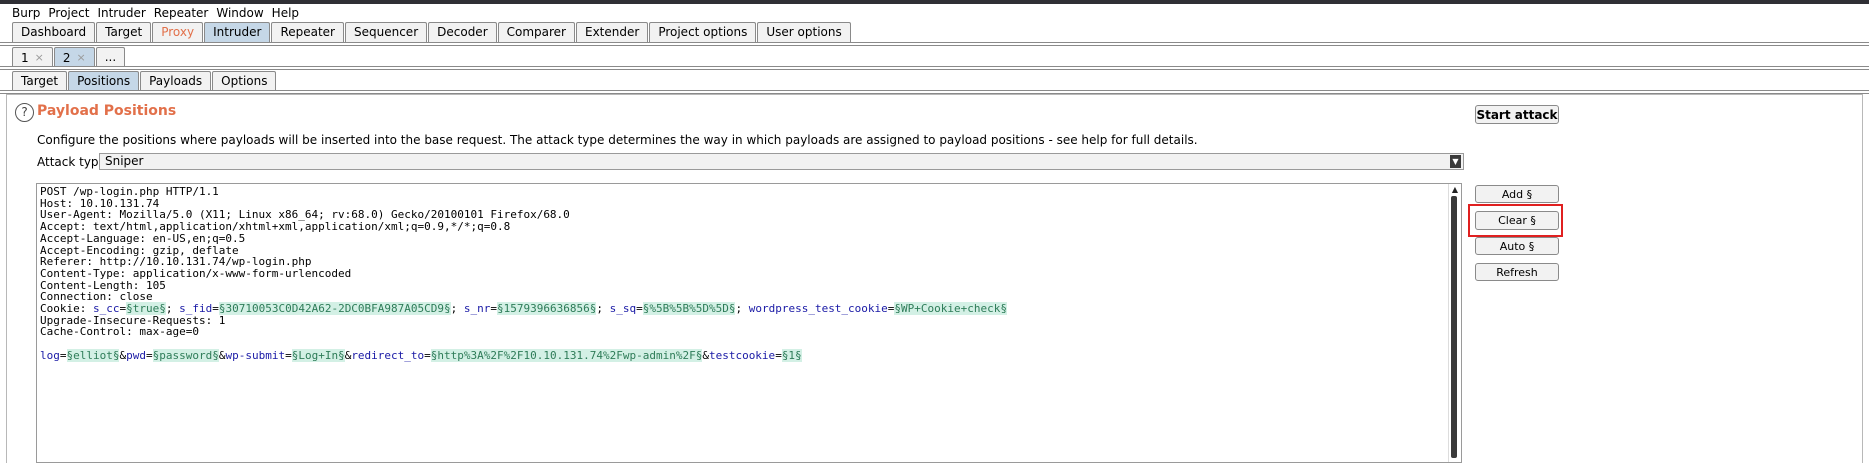  What do you see at coordinates (74, 57) in the screenshot?
I see `attack-tab-2: 2 ×` at bounding box center [74, 57].